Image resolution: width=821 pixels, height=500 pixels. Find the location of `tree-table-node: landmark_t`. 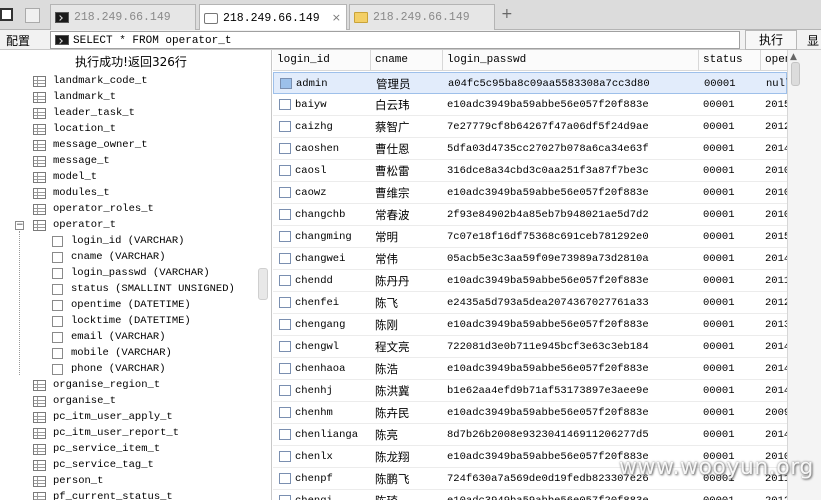

tree-table-node: landmark_t is located at coordinates (74, 97).